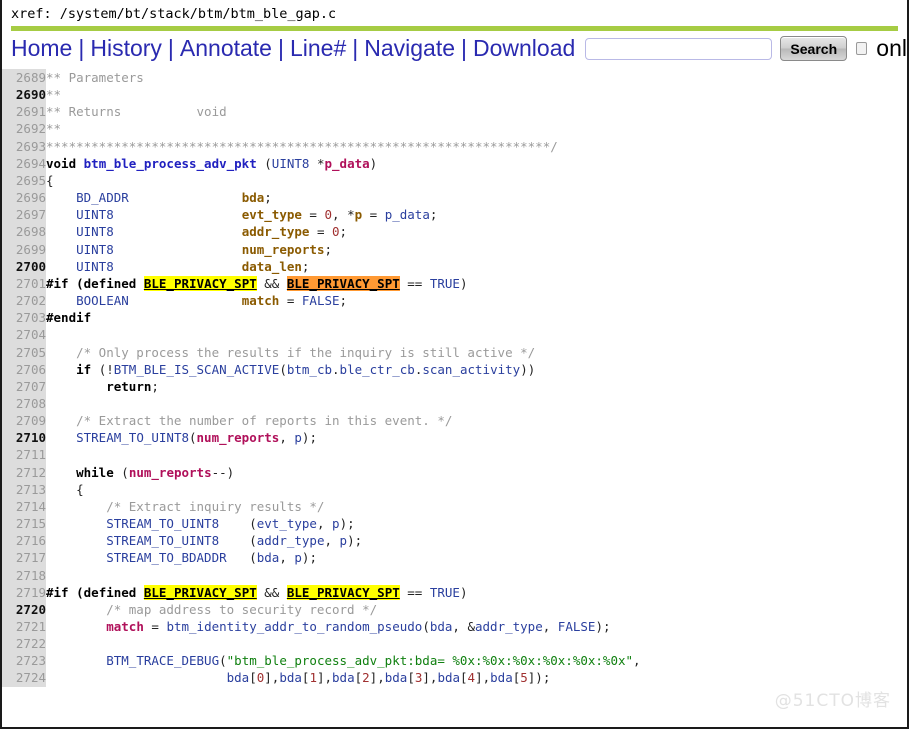 The height and width of the screenshot is (729, 909). What do you see at coordinates (24, 318) in the screenshot?
I see `line-number: 2703` at bounding box center [24, 318].